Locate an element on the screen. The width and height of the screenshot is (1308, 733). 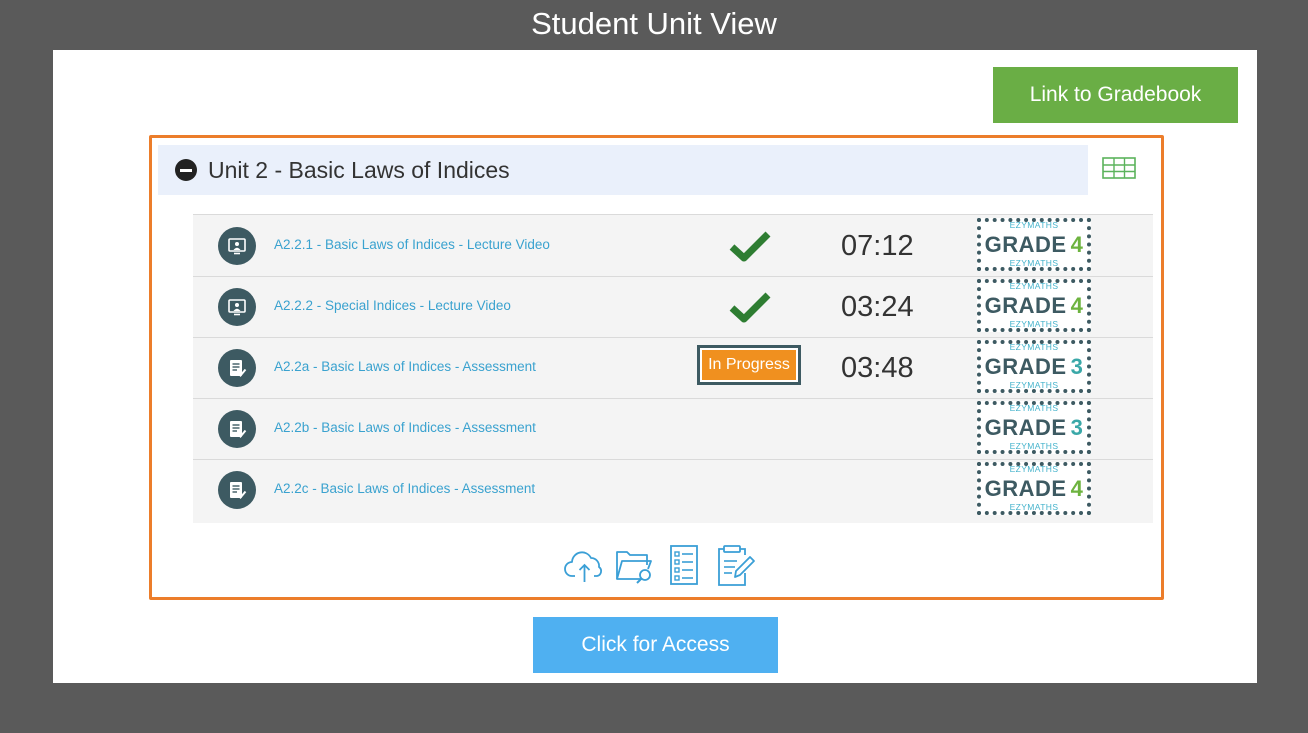
grid-view-icon is located at coordinates (1119, 170).